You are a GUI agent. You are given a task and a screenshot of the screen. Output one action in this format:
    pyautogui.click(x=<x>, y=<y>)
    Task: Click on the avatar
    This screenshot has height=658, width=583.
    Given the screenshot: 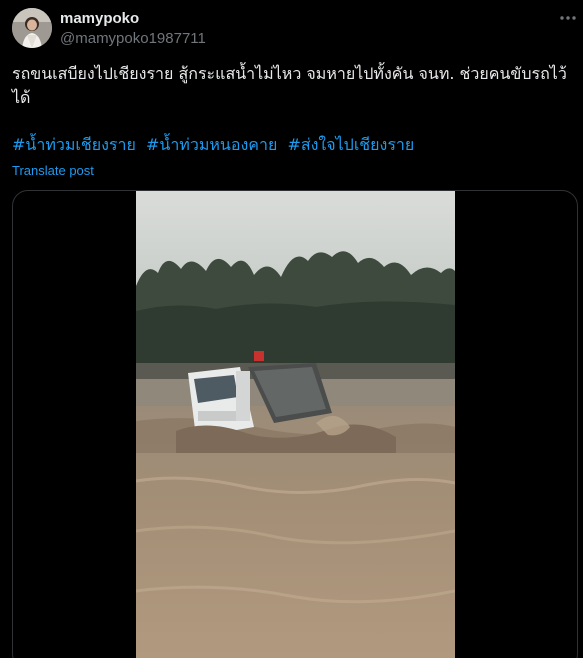 What is the action you would take?
    pyautogui.click(x=32, y=28)
    